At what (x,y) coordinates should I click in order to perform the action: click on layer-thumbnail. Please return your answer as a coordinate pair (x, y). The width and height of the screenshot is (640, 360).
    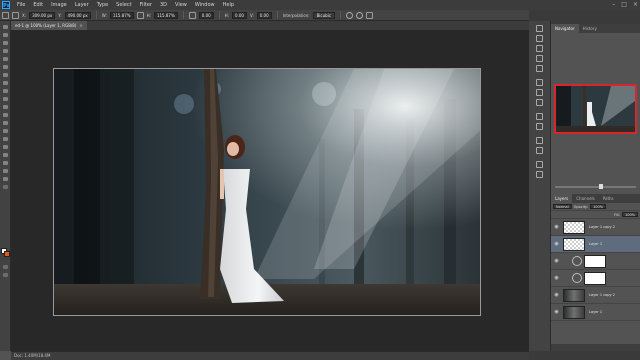
    Looking at the image, I should click on (574, 312).